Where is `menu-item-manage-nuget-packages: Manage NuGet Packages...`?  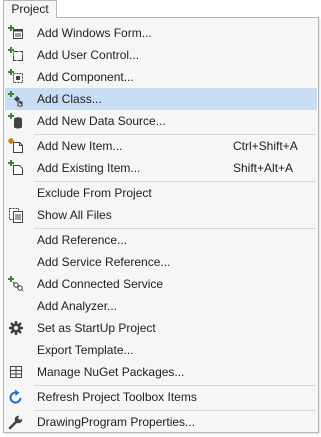 menu-item-manage-nuget-packages: Manage NuGet Packages... is located at coordinates (161, 372).